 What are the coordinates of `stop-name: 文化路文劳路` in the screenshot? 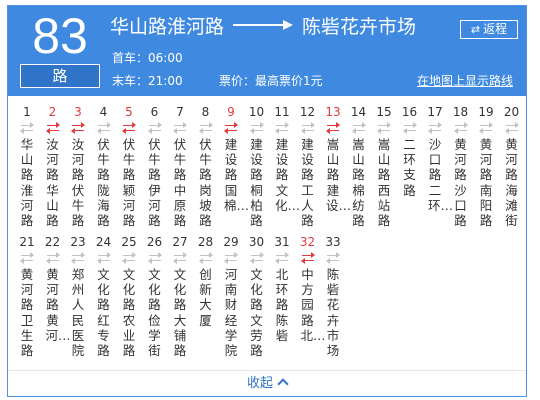 It's located at (256, 313).